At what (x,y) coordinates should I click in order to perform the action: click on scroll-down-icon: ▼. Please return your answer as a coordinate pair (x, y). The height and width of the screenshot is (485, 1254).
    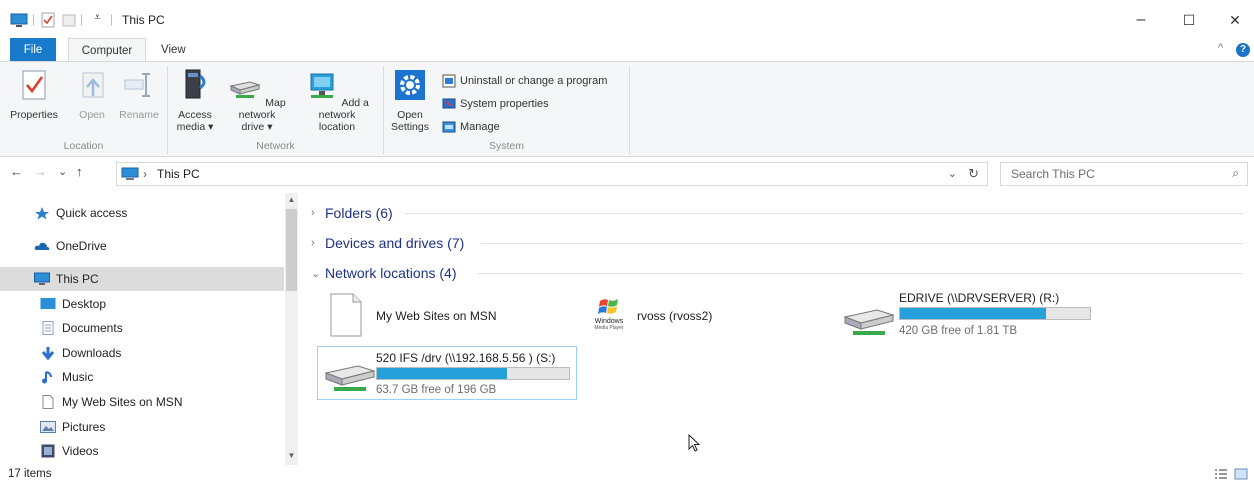
    Looking at the image, I should click on (291, 455).